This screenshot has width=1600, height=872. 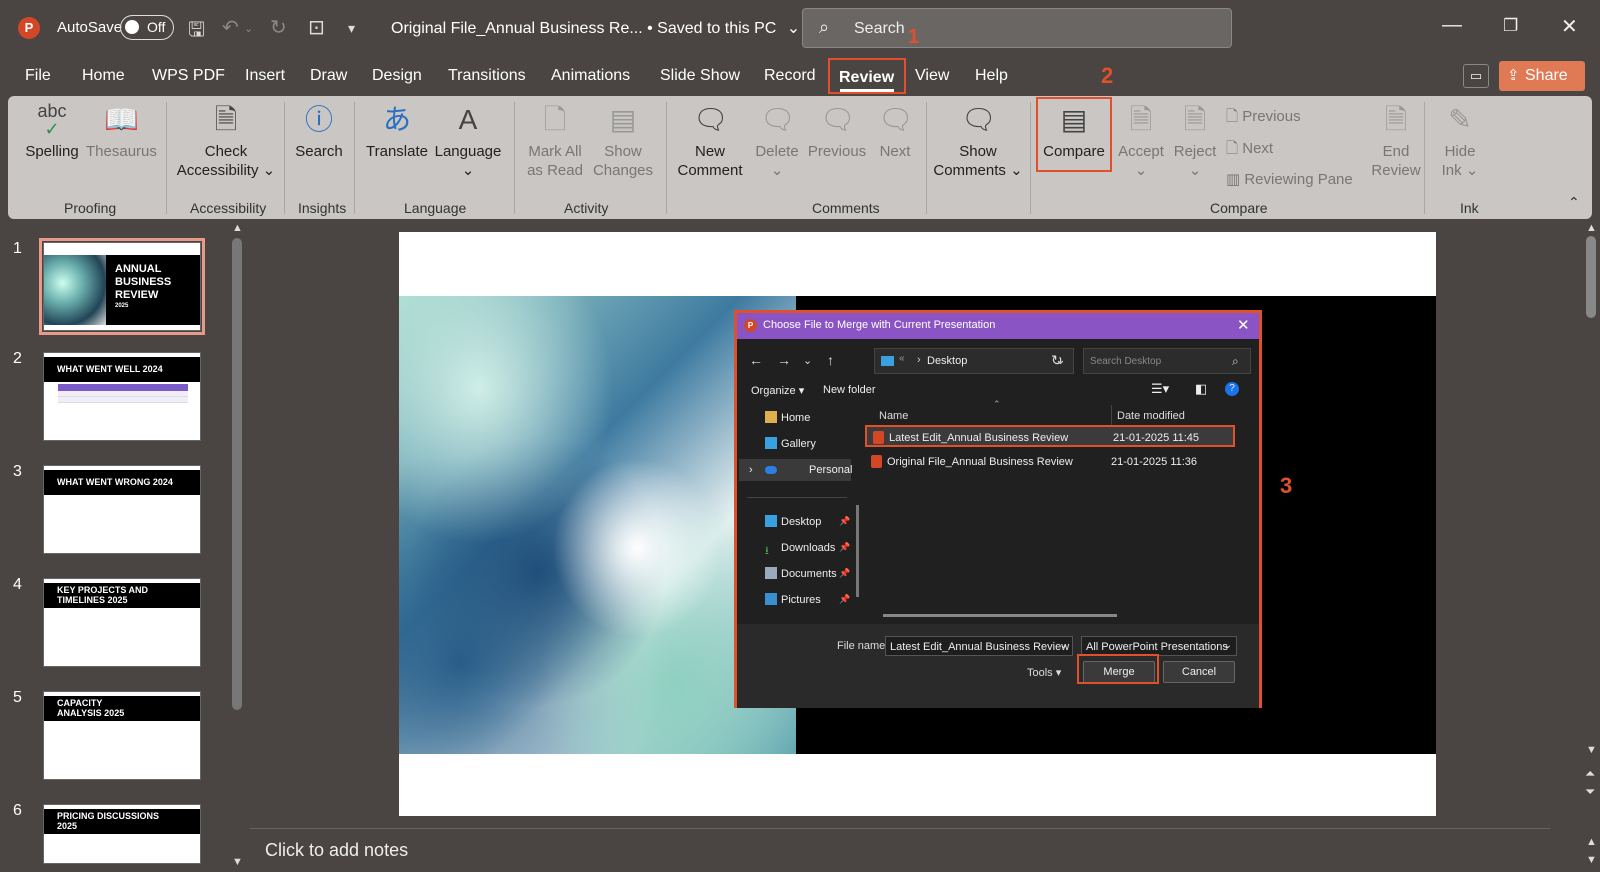 I want to click on search-box: ⌕ Search, so click(x=1017, y=28).